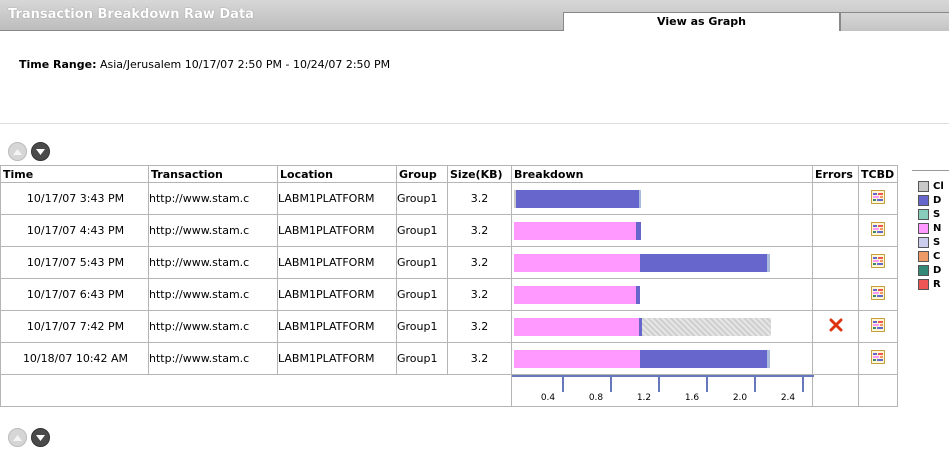 The image size is (949, 450). Describe the element at coordinates (938, 186) in the screenshot. I see `legend-label: Cl` at that location.